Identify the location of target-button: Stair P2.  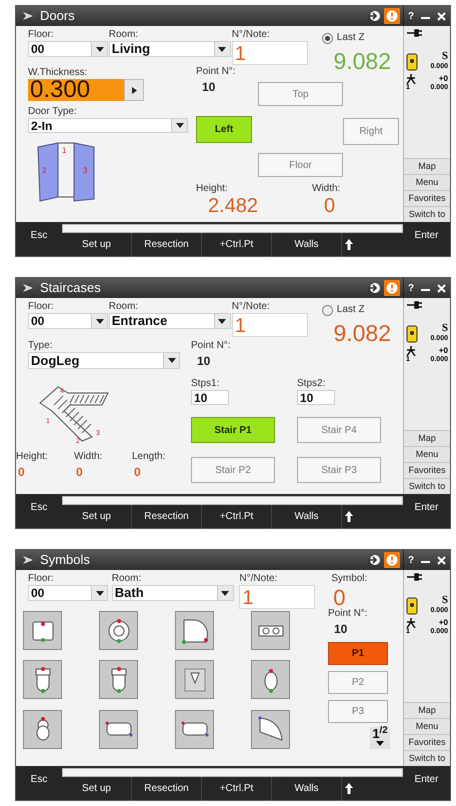
(233, 470).